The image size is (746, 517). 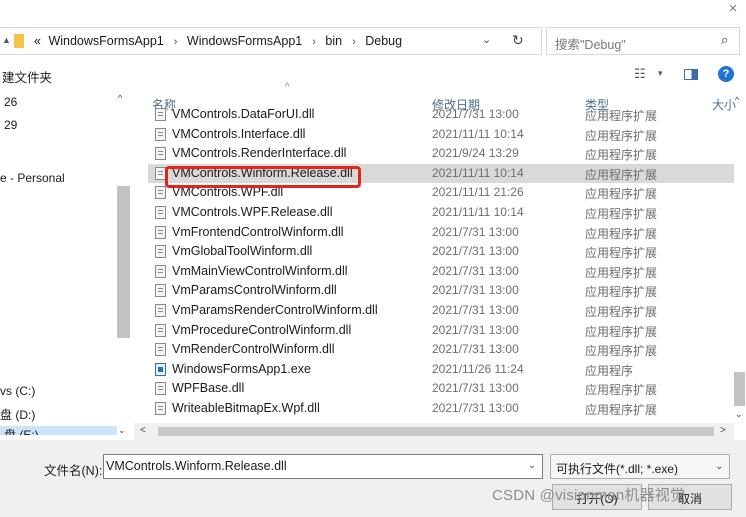 I want to click on up-arrow-icon: ▲, so click(x=6, y=40).